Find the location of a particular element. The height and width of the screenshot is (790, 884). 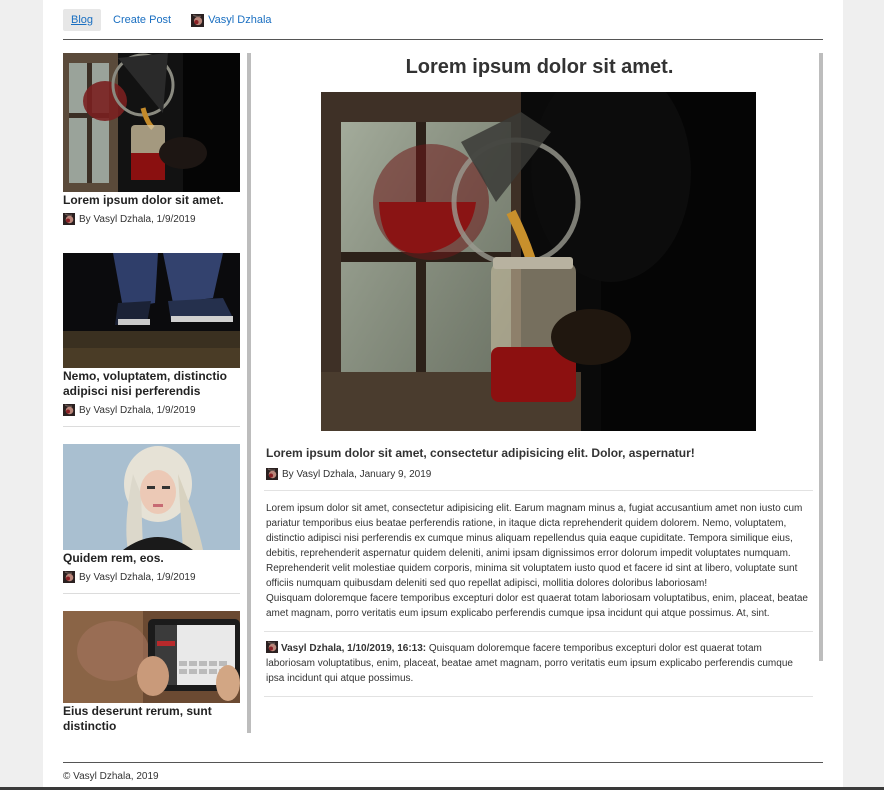

footer-divider is located at coordinates (443, 762).